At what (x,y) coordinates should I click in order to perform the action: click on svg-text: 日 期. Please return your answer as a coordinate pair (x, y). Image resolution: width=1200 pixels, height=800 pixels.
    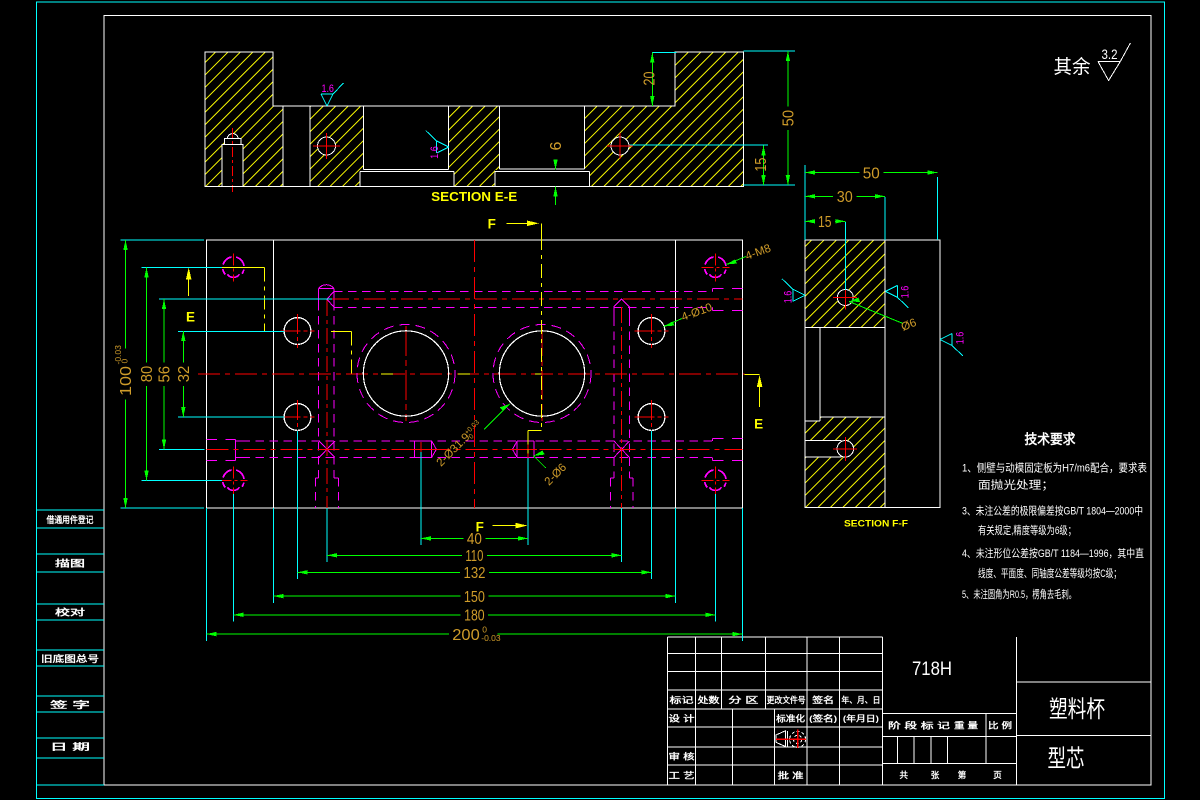
    Looking at the image, I should click on (70, 746).